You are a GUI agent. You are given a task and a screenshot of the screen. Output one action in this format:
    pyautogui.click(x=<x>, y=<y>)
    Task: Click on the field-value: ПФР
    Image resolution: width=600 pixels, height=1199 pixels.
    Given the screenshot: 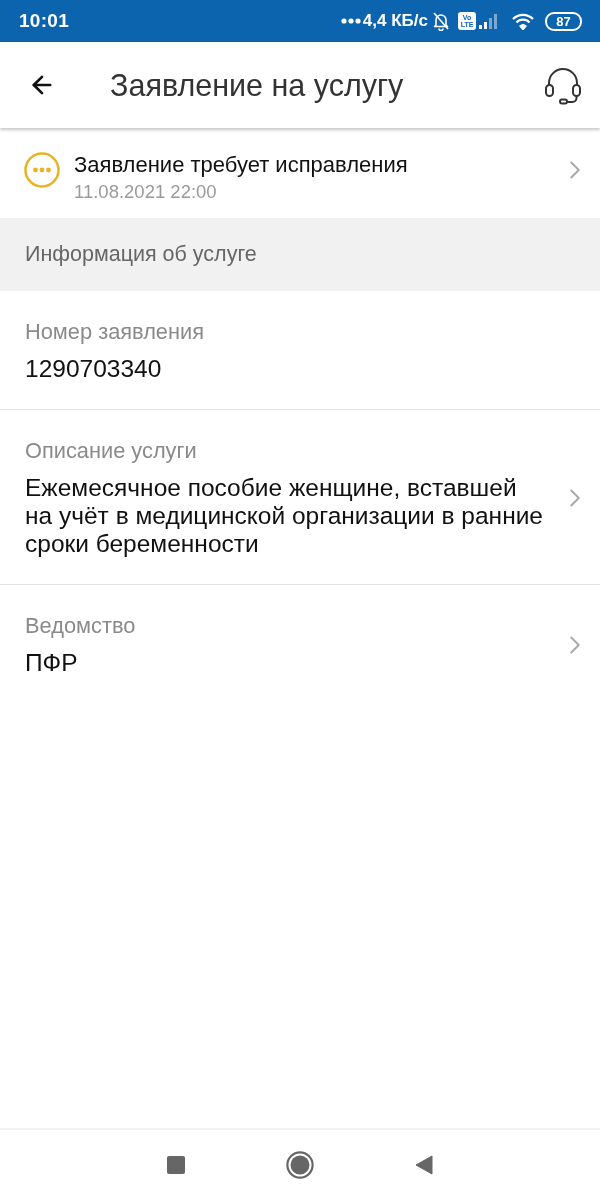 What is the action you would take?
    pyautogui.click(x=51, y=663)
    